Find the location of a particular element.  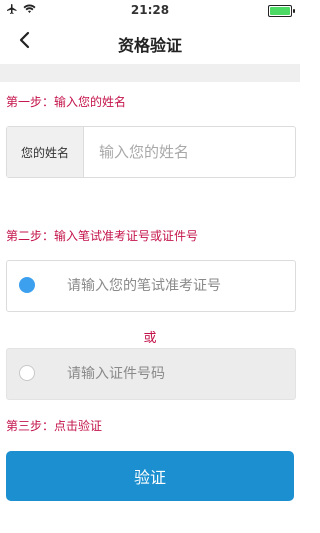

exam-number-option is located at coordinates (151, 286).